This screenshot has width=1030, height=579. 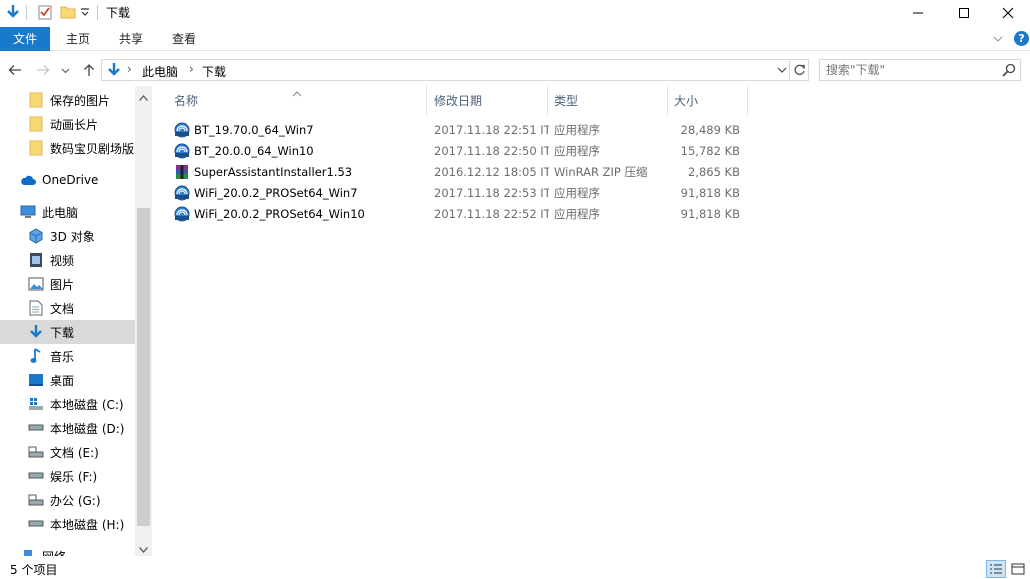 I want to click on nav-item-label: 动画长片, so click(x=74, y=124).